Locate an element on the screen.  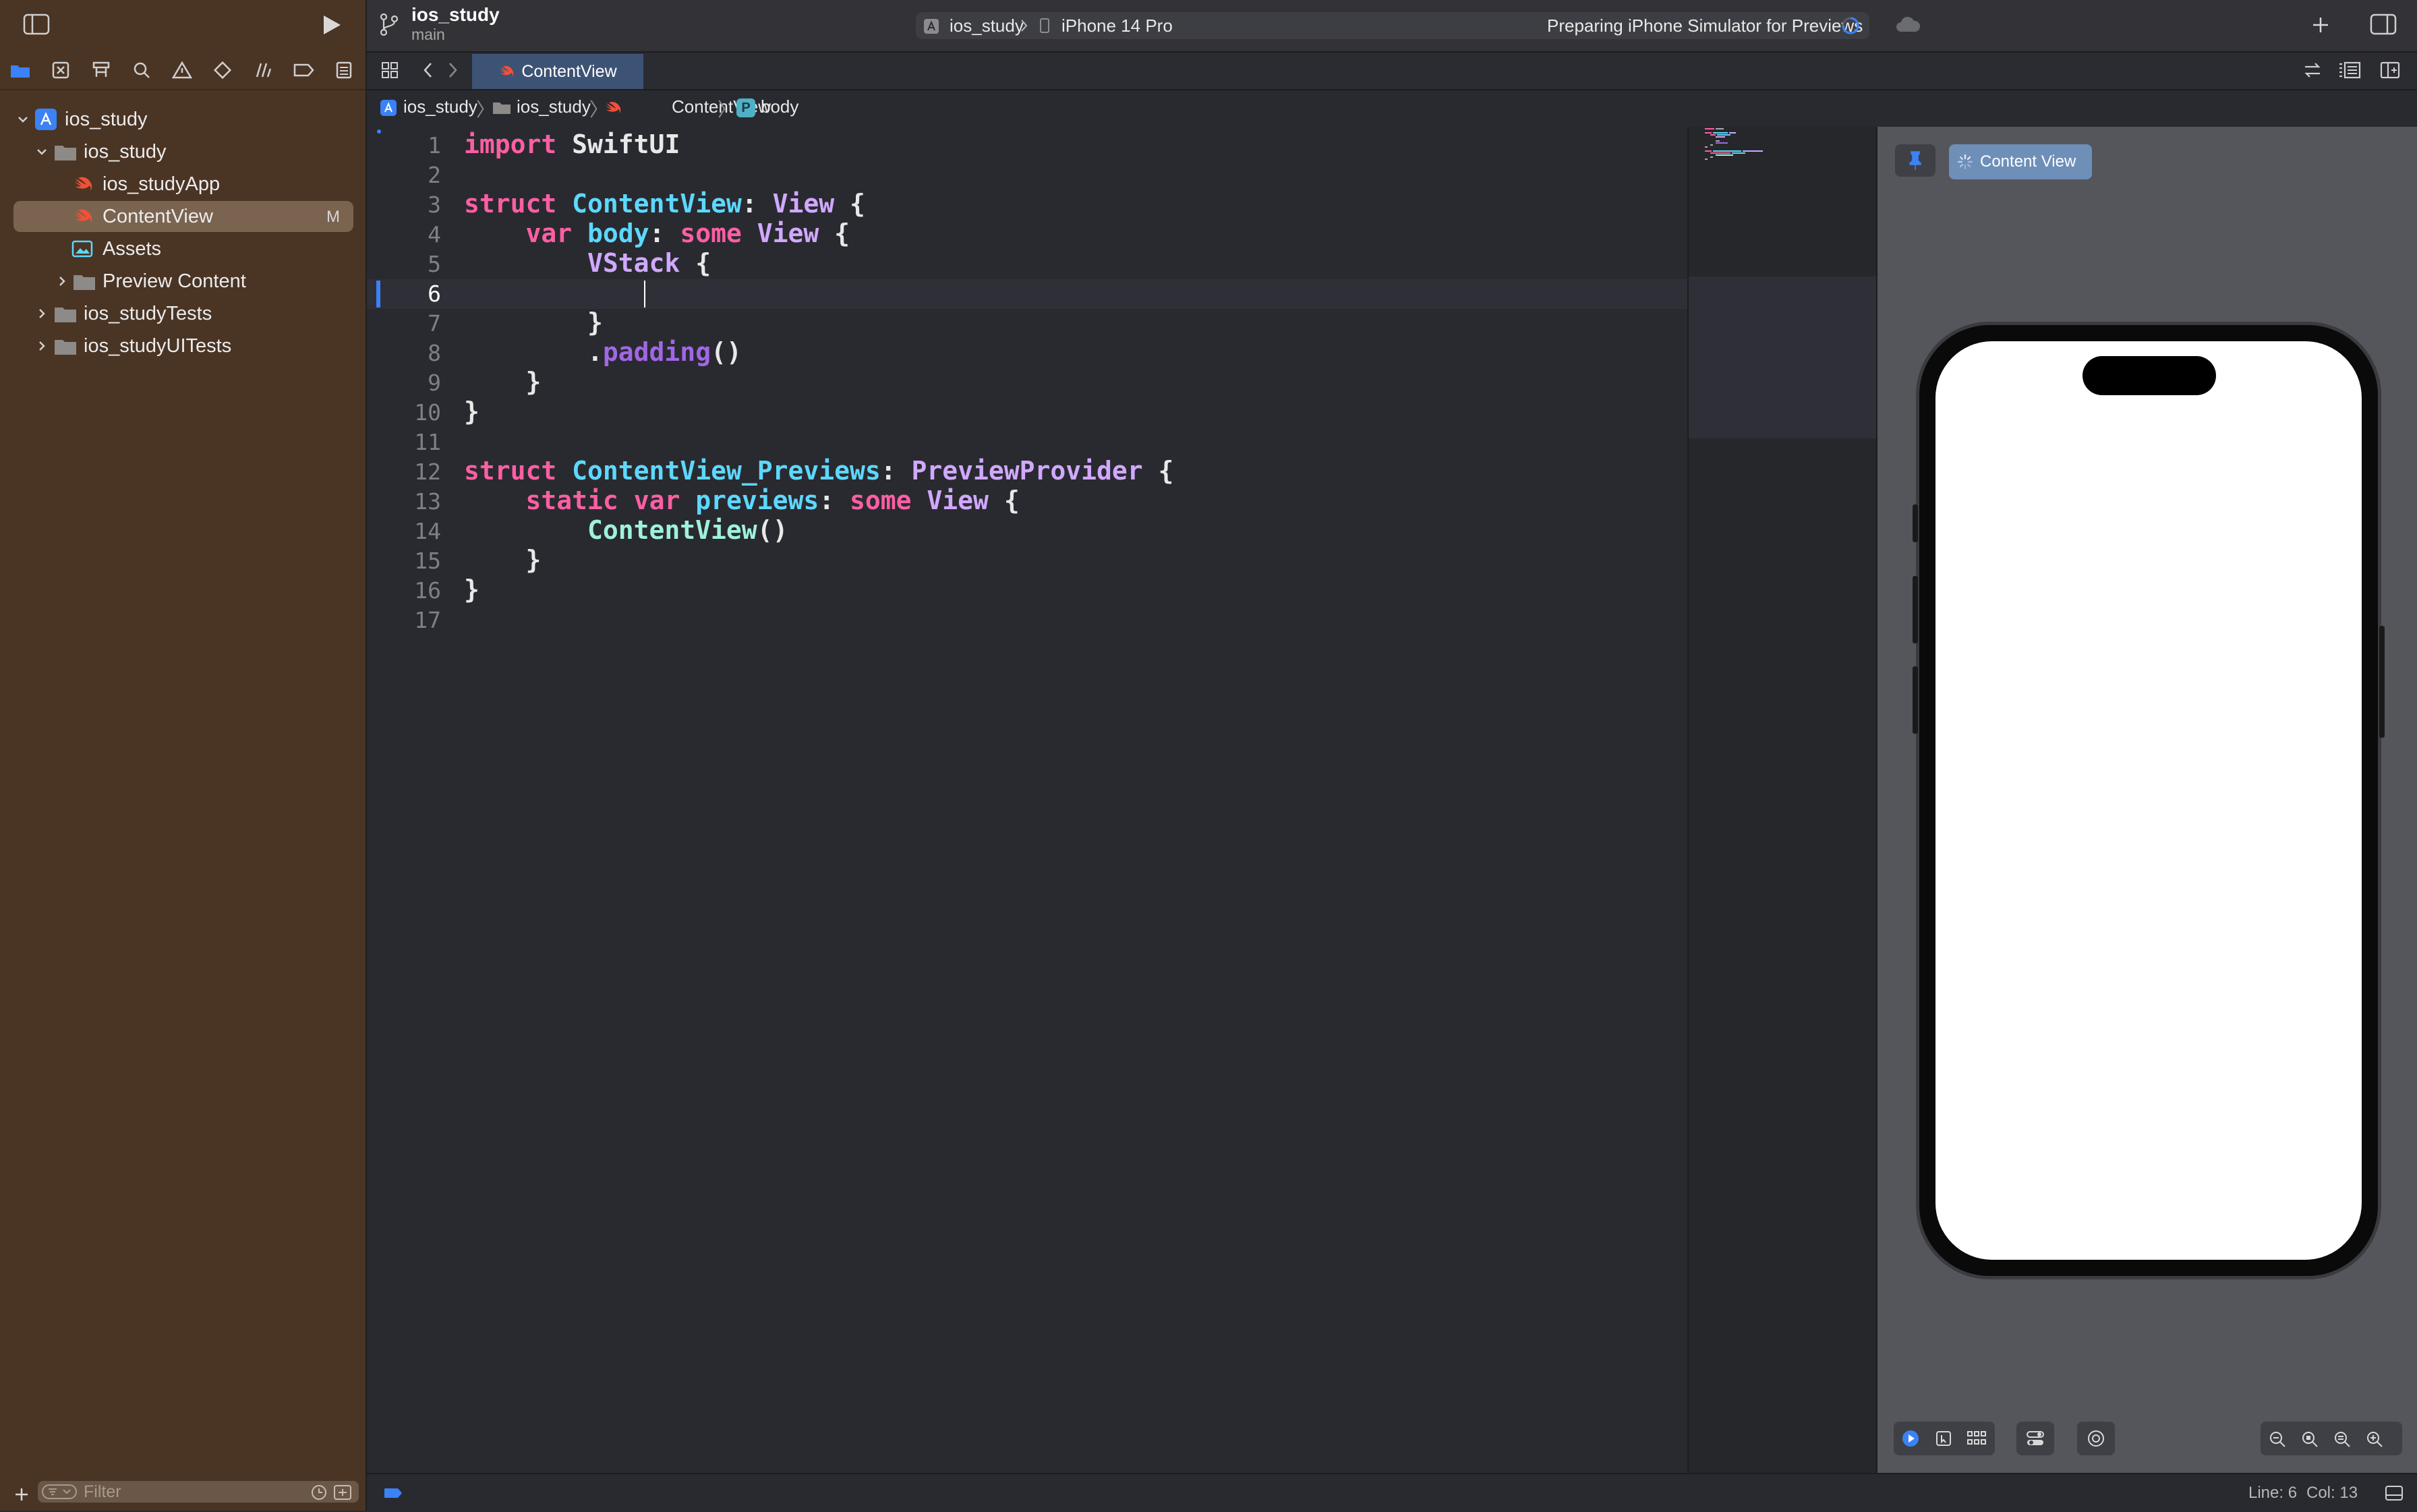
forward-arrow-icon is located at coordinates (452, 71).